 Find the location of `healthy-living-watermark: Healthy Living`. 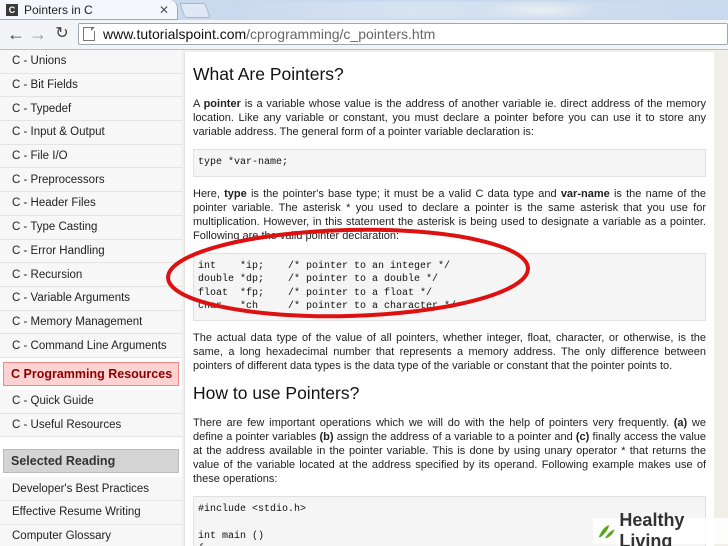

healthy-living-watermark: Healthy Living is located at coordinates (660, 528).